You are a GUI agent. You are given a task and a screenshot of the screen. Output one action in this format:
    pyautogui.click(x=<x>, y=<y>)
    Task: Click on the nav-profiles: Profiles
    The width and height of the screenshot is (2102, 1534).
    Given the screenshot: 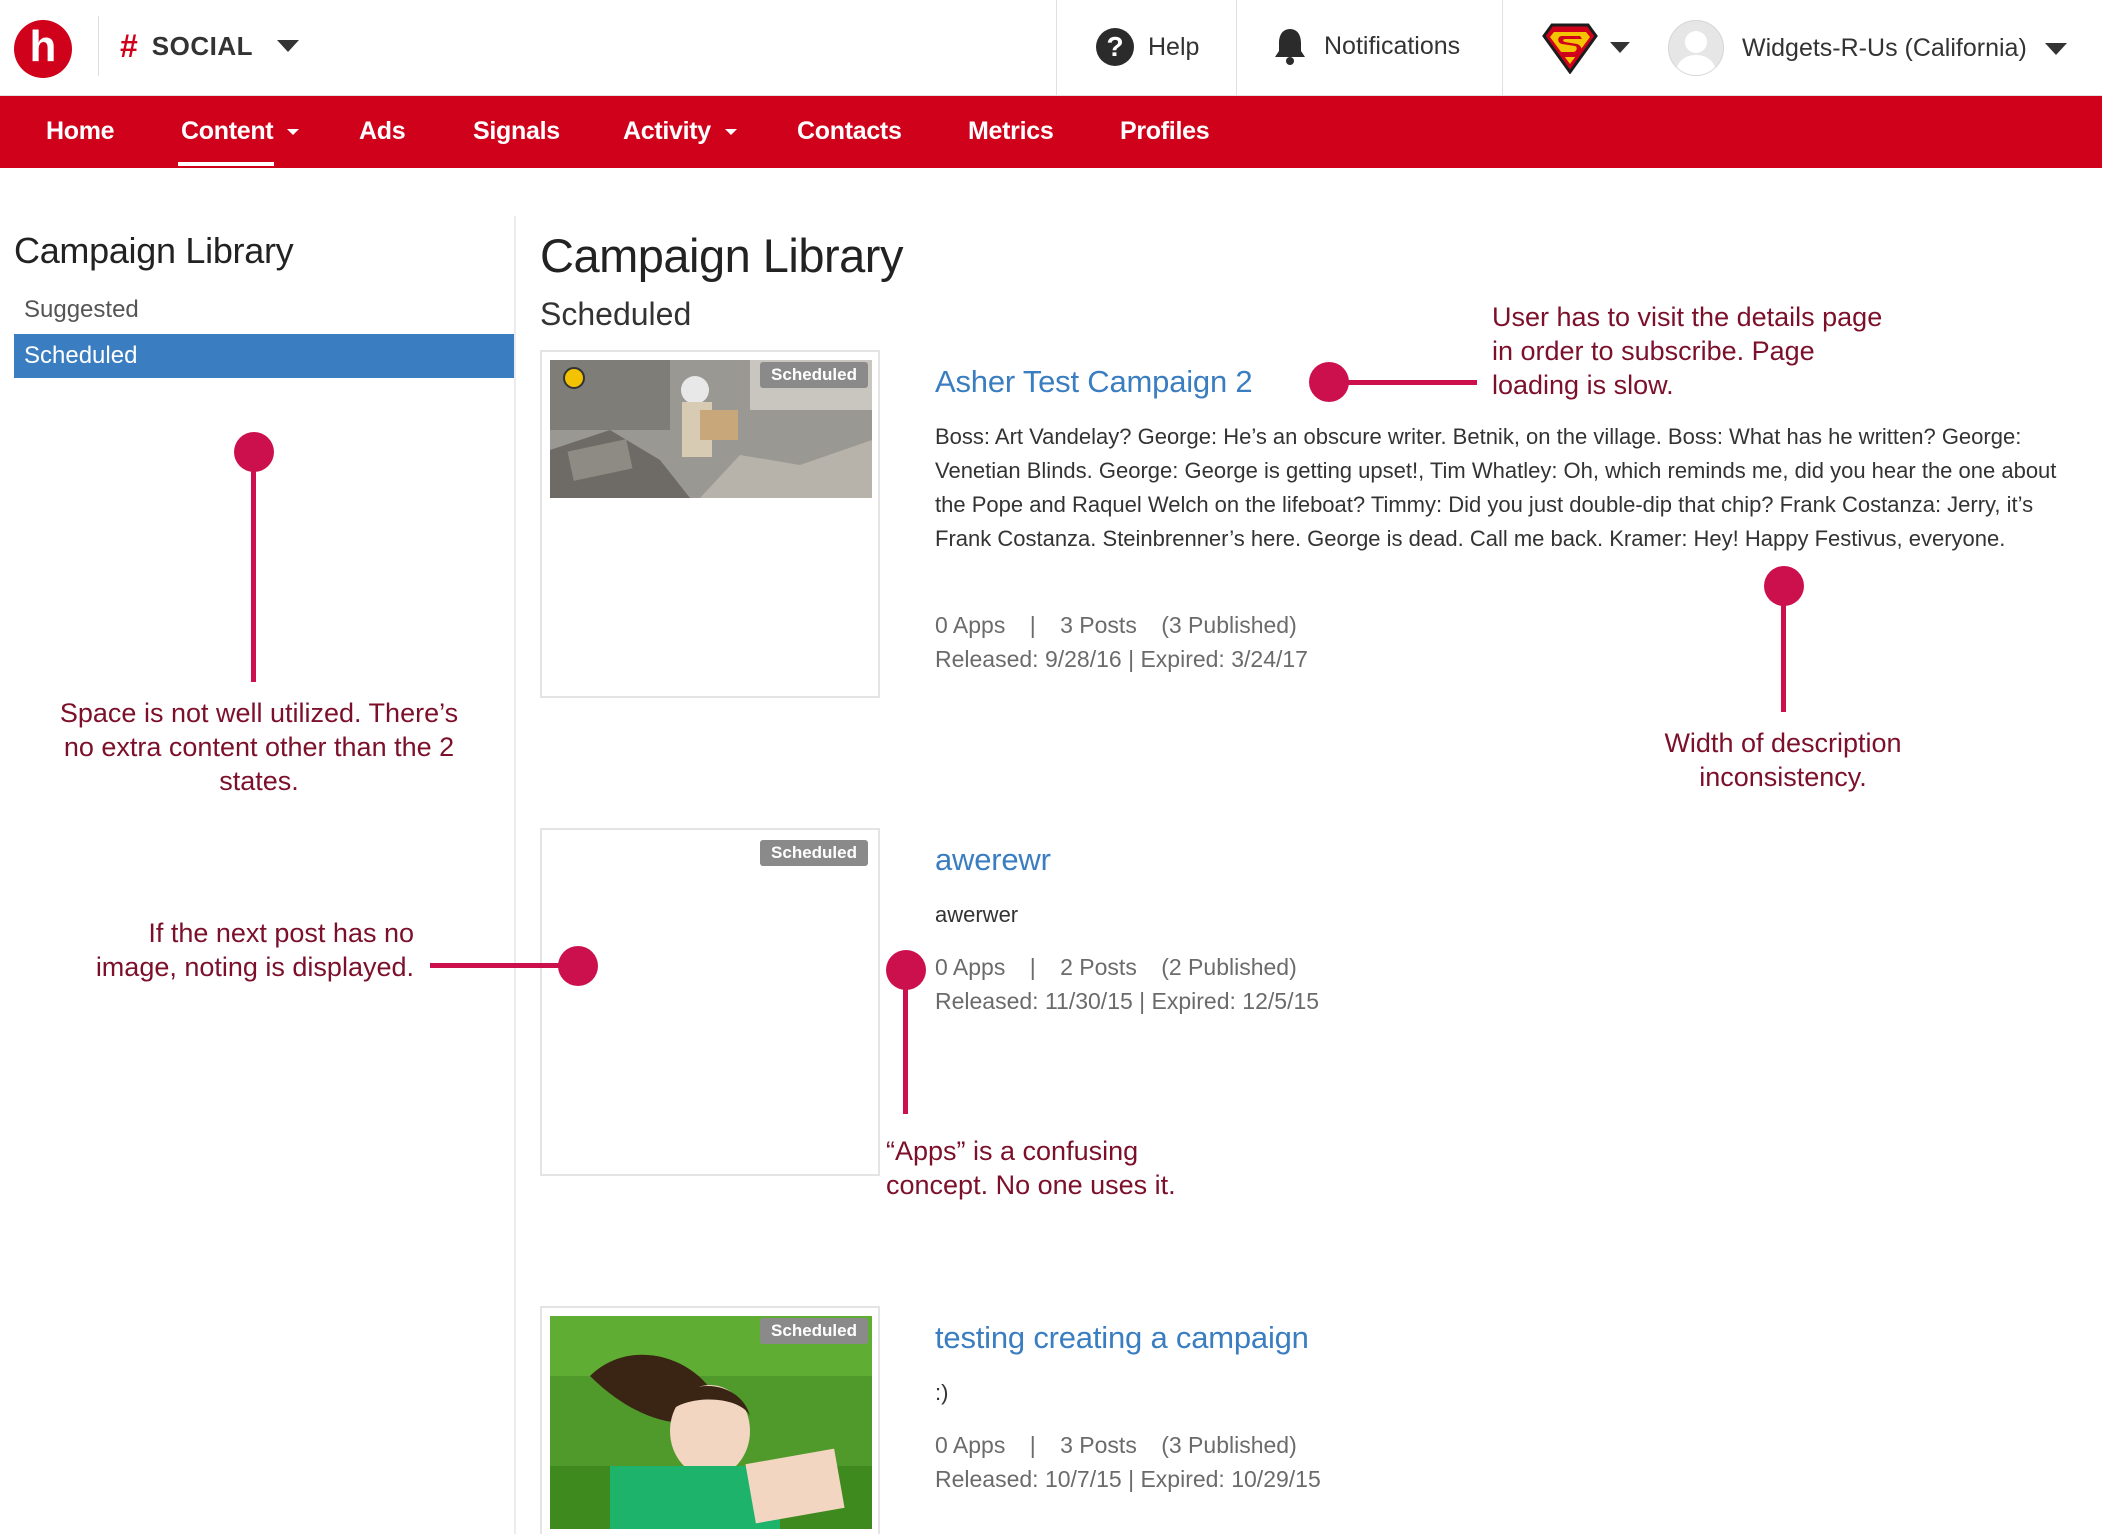 What is the action you would take?
    pyautogui.click(x=1165, y=132)
    